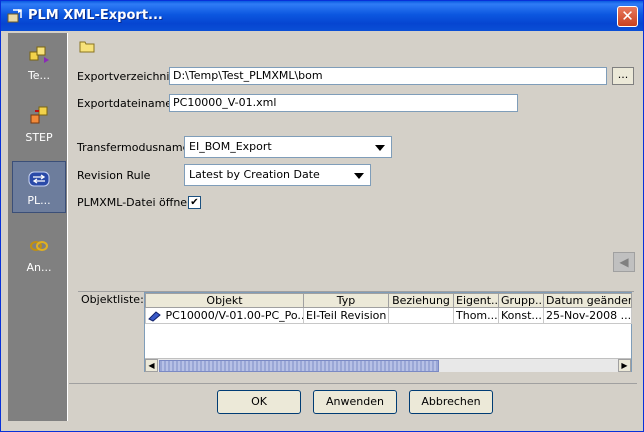 The image size is (644, 432). I want to click on table-cell-typ: EI-Teil Revision, so click(346, 315).